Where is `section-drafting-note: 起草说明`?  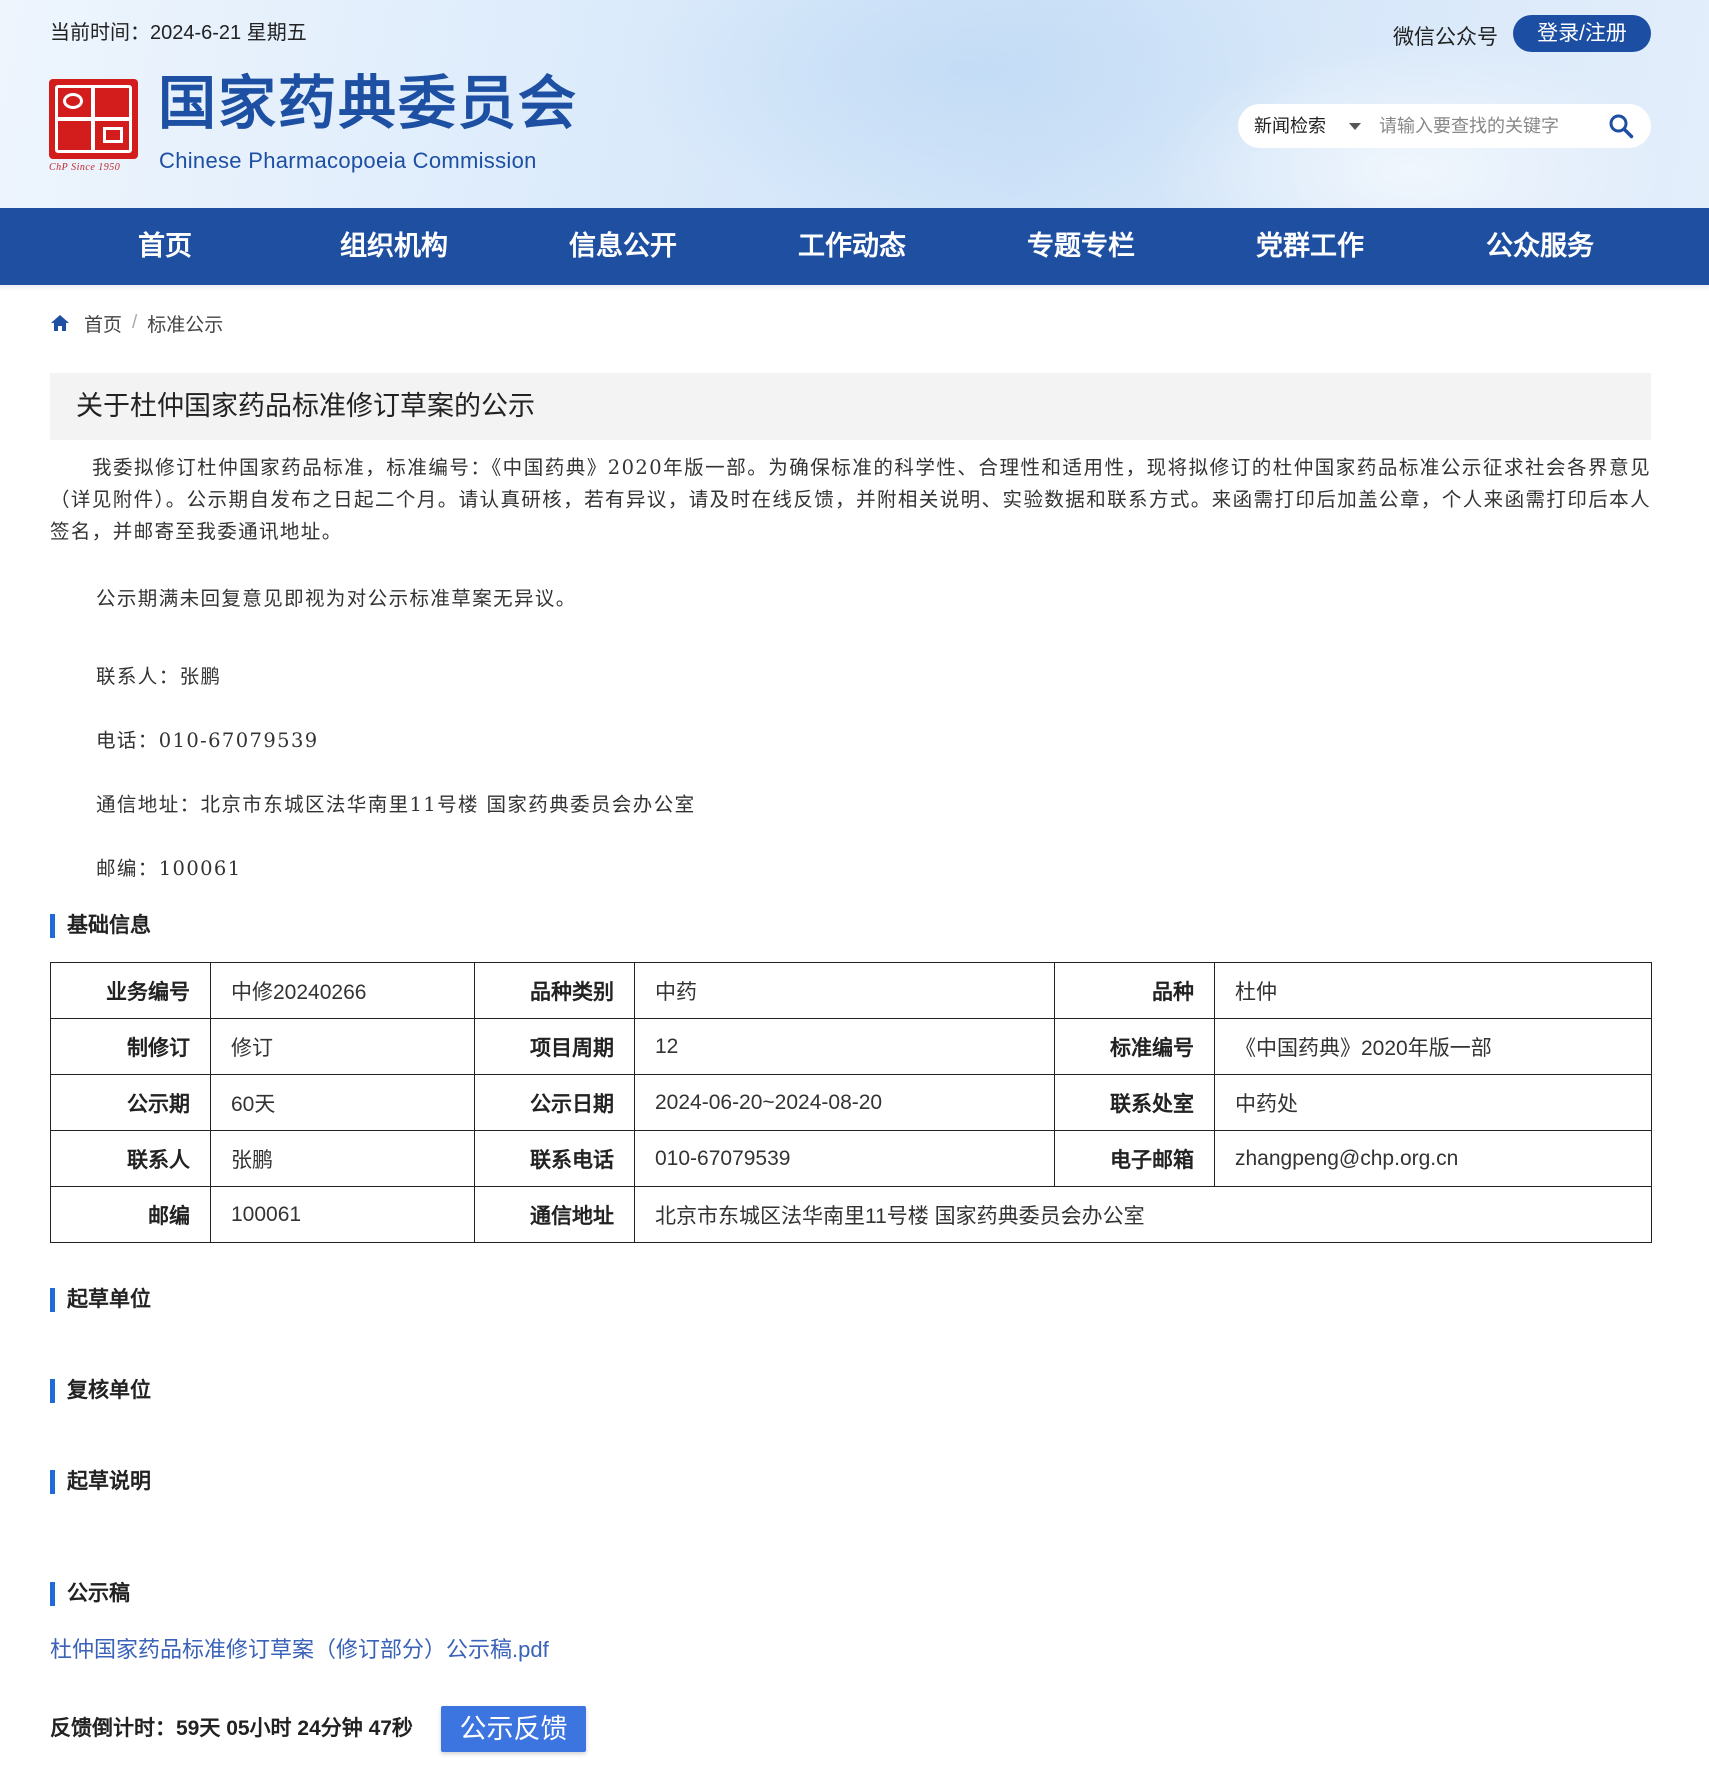
section-drafting-note: 起草说明 is located at coordinates (100, 1482).